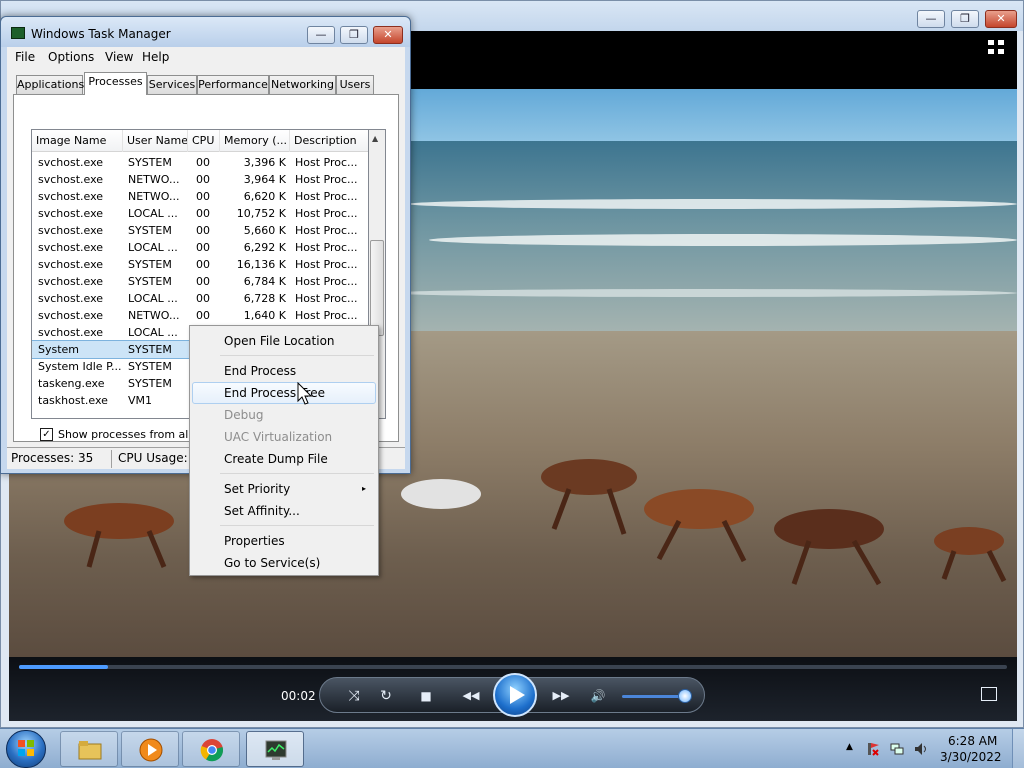  I want to click on cell-user-name: SYSTEM, so click(150, 383).